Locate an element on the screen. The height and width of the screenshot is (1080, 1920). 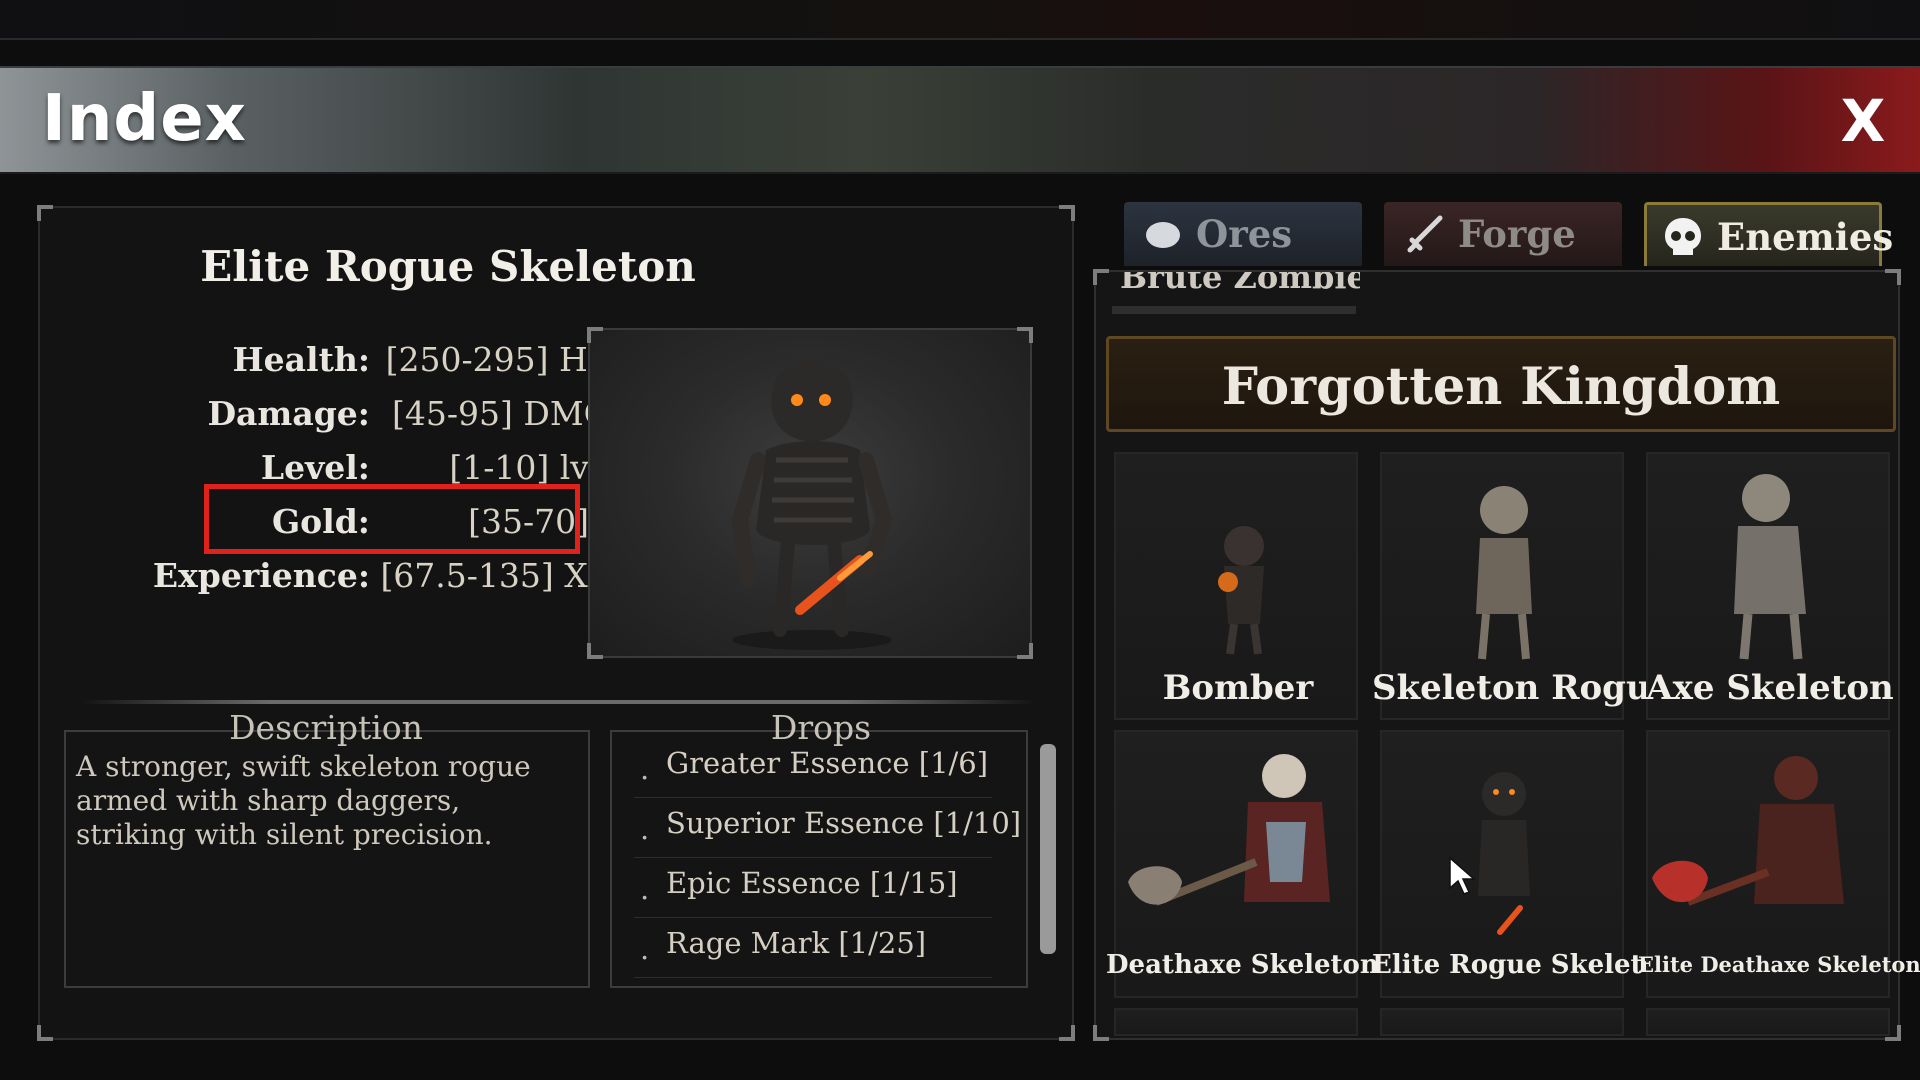
page-title: Index is located at coordinates (144, 119).